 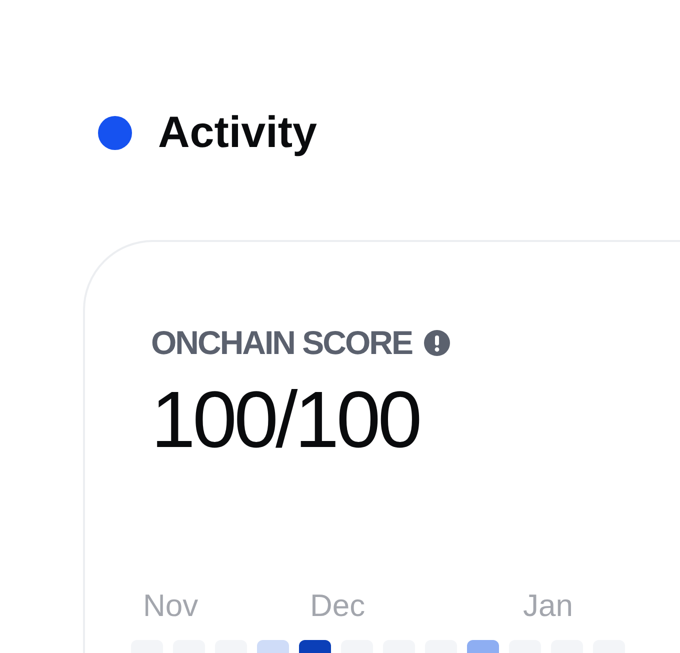 What do you see at coordinates (338, 606) in the screenshot?
I see `month-label: Dec` at bounding box center [338, 606].